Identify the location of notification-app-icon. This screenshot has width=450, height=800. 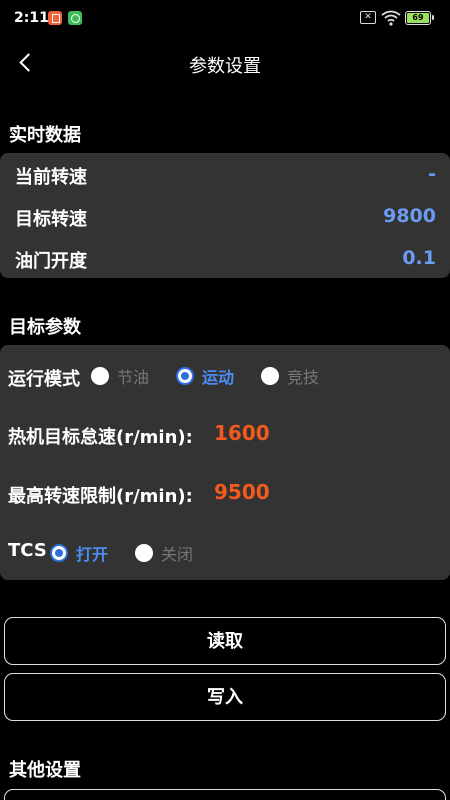
(55, 18).